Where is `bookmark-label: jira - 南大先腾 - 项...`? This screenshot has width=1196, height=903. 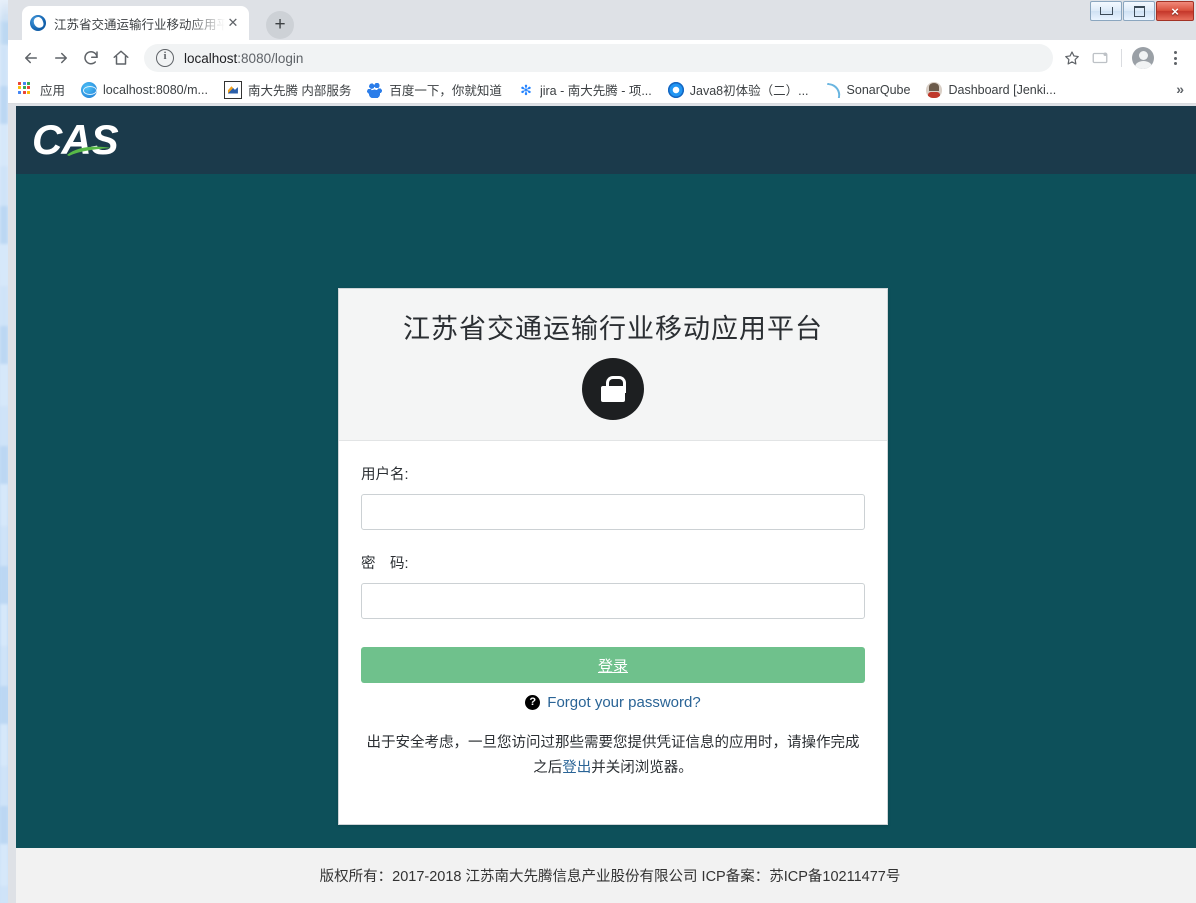
bookmark-label: jira - 南大先腾 - 项... is located at coordinates (595, 91).